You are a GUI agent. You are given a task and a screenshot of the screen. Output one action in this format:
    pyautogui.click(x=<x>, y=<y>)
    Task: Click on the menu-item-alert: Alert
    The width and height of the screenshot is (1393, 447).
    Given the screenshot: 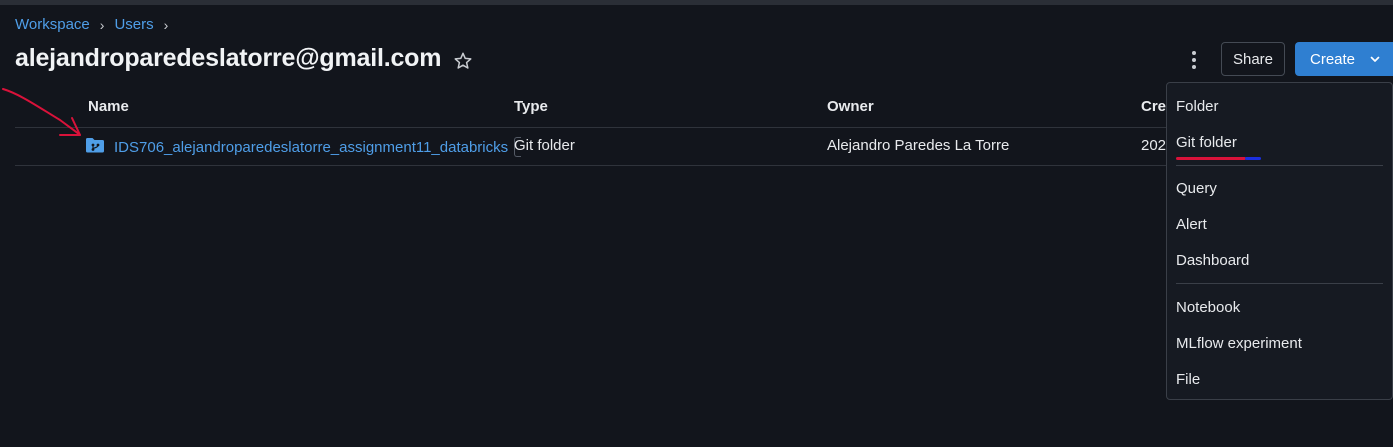 What is the action you would take?
    pyautogui.click(x=1191, y=224)
    